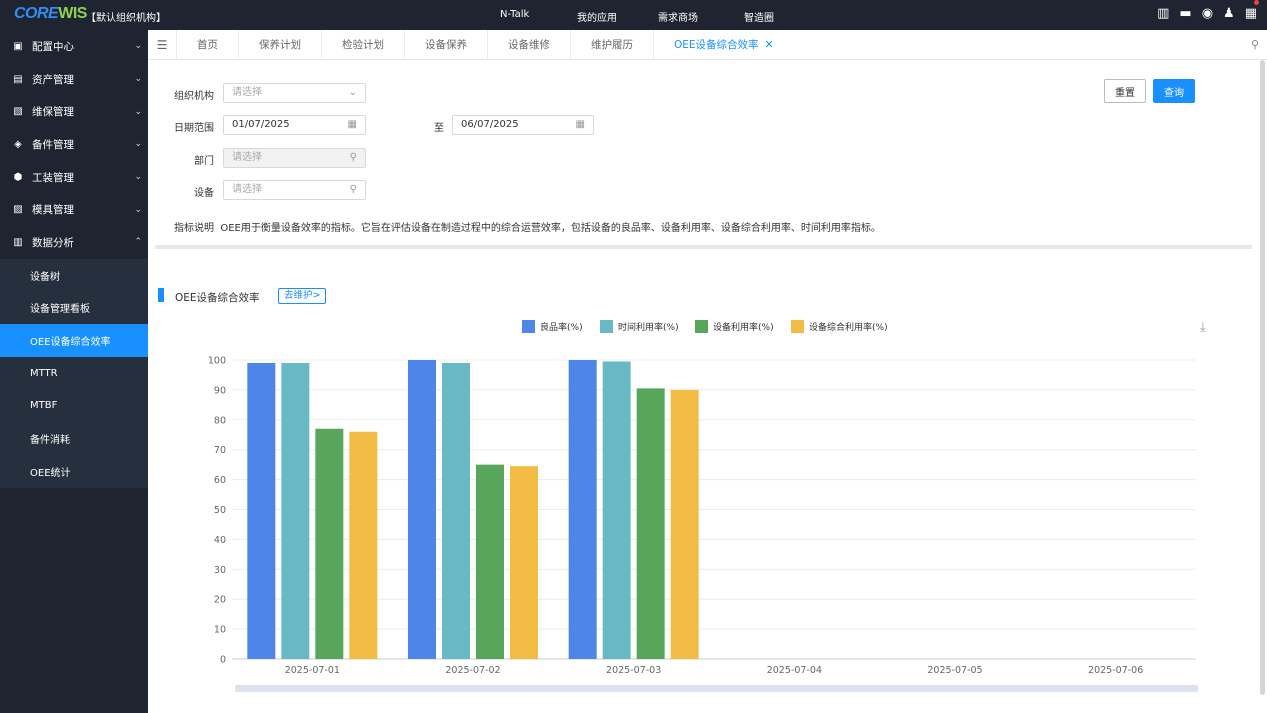  I want to click on dept-input: 请选择 ⚲, so click(294, 158).